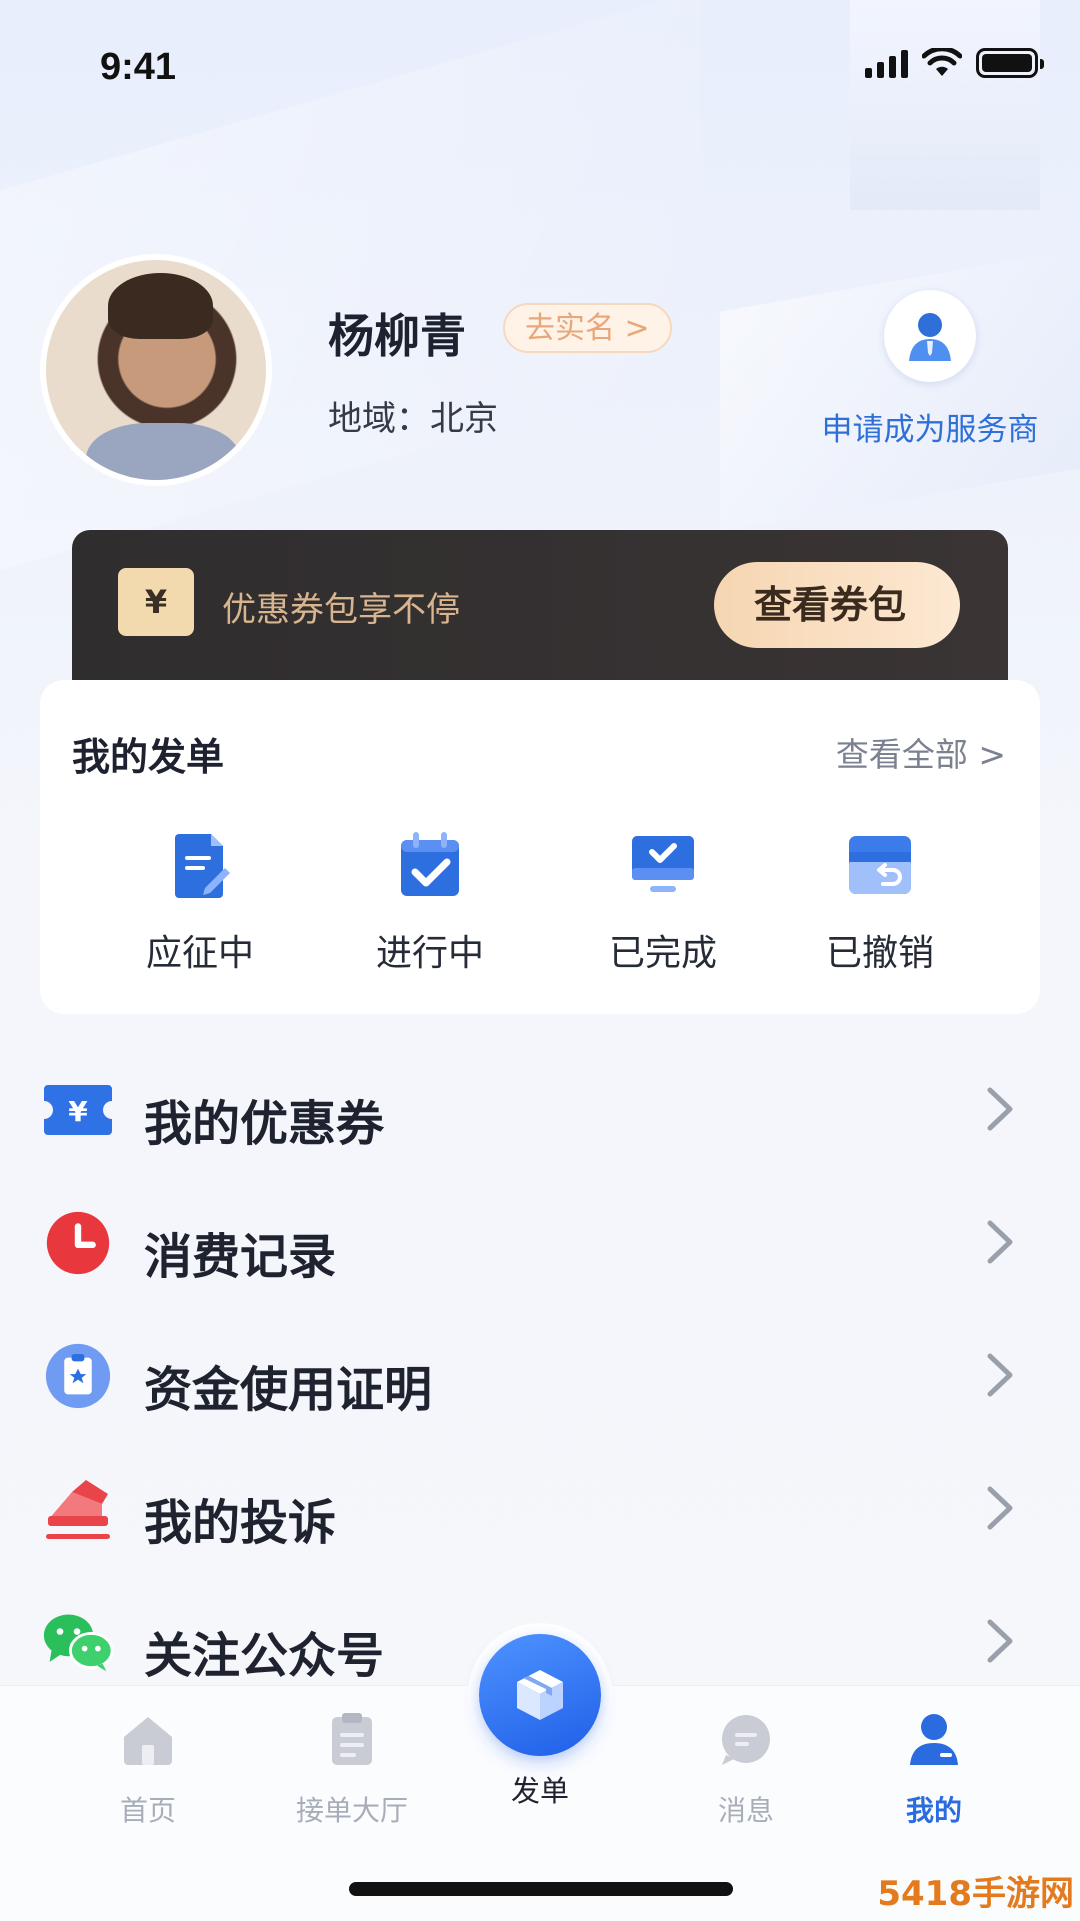 The image size is (1080, 1921). What do you see at coordinates (148, 1741) in the screenshot?
I see `home-icon` at bounding box center [148, 1741].